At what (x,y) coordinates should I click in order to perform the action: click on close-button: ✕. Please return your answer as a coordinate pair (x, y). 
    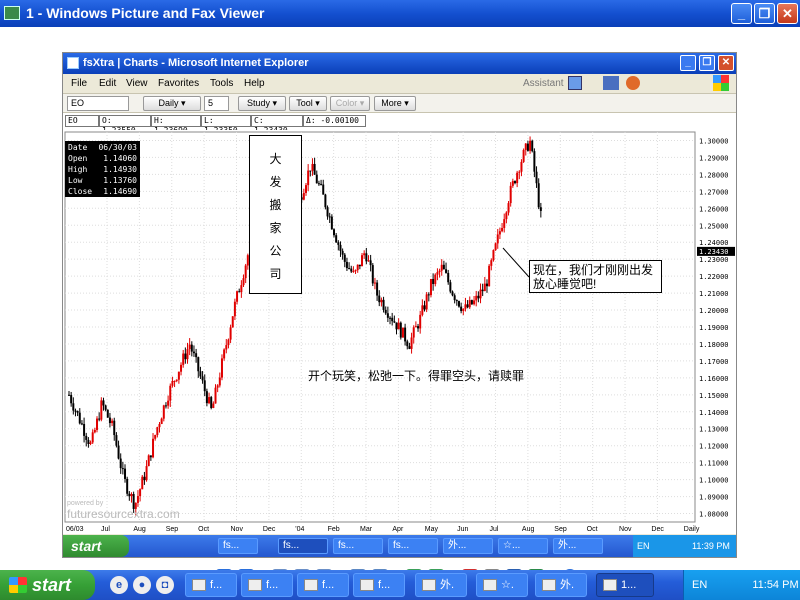
    Looking at the image, I should click on (787, 13).